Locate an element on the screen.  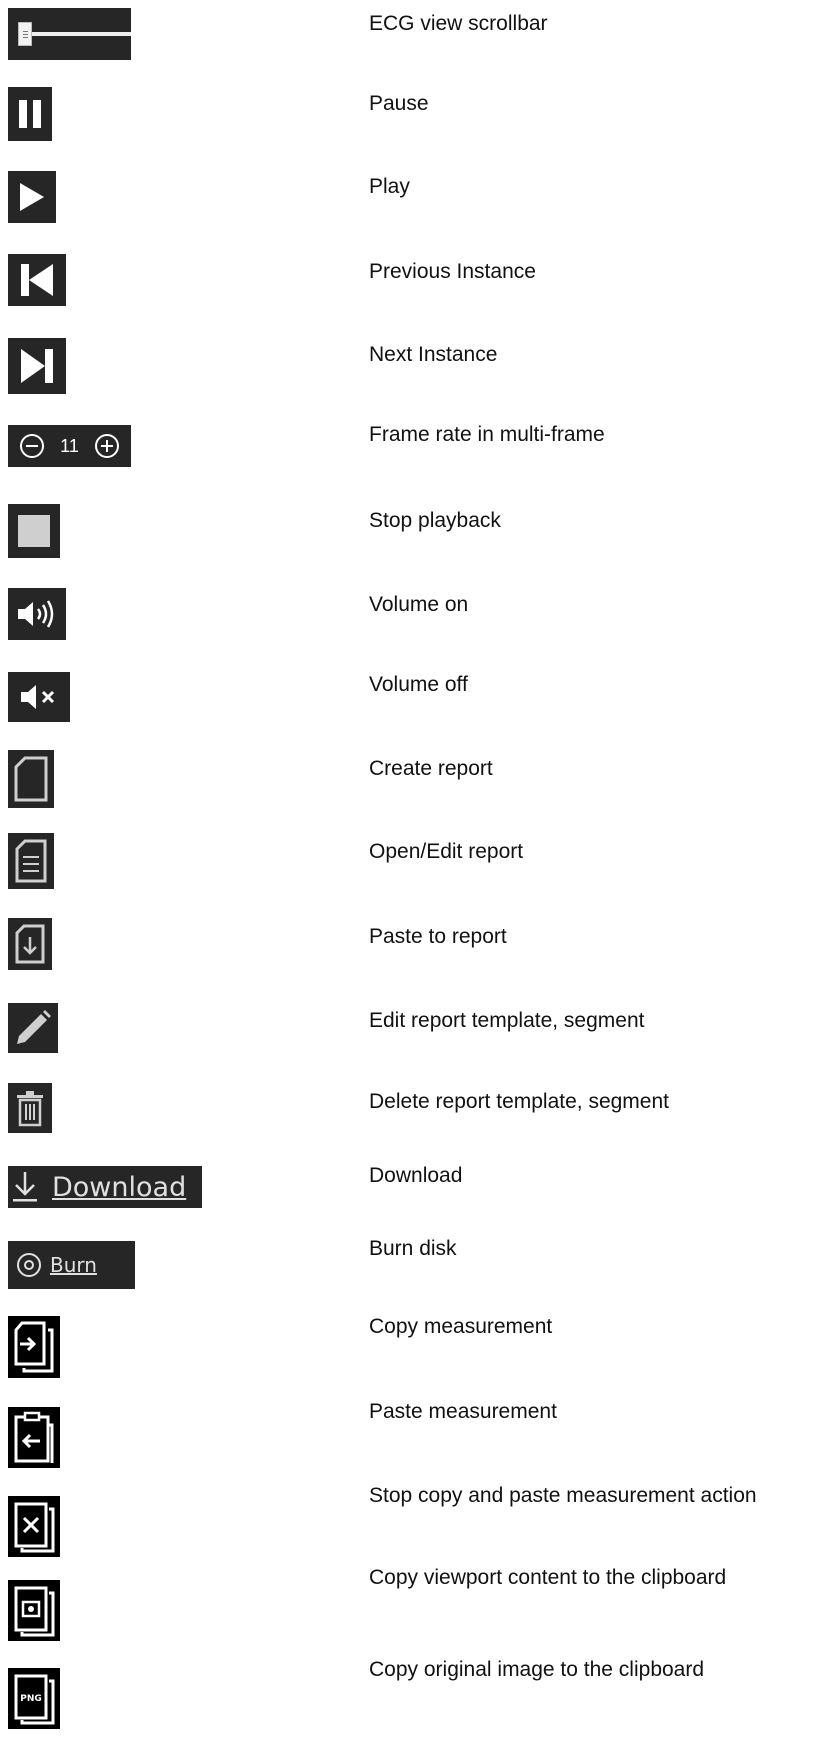
legend-label: Copy measurement is located at coordinates (461, 1326).